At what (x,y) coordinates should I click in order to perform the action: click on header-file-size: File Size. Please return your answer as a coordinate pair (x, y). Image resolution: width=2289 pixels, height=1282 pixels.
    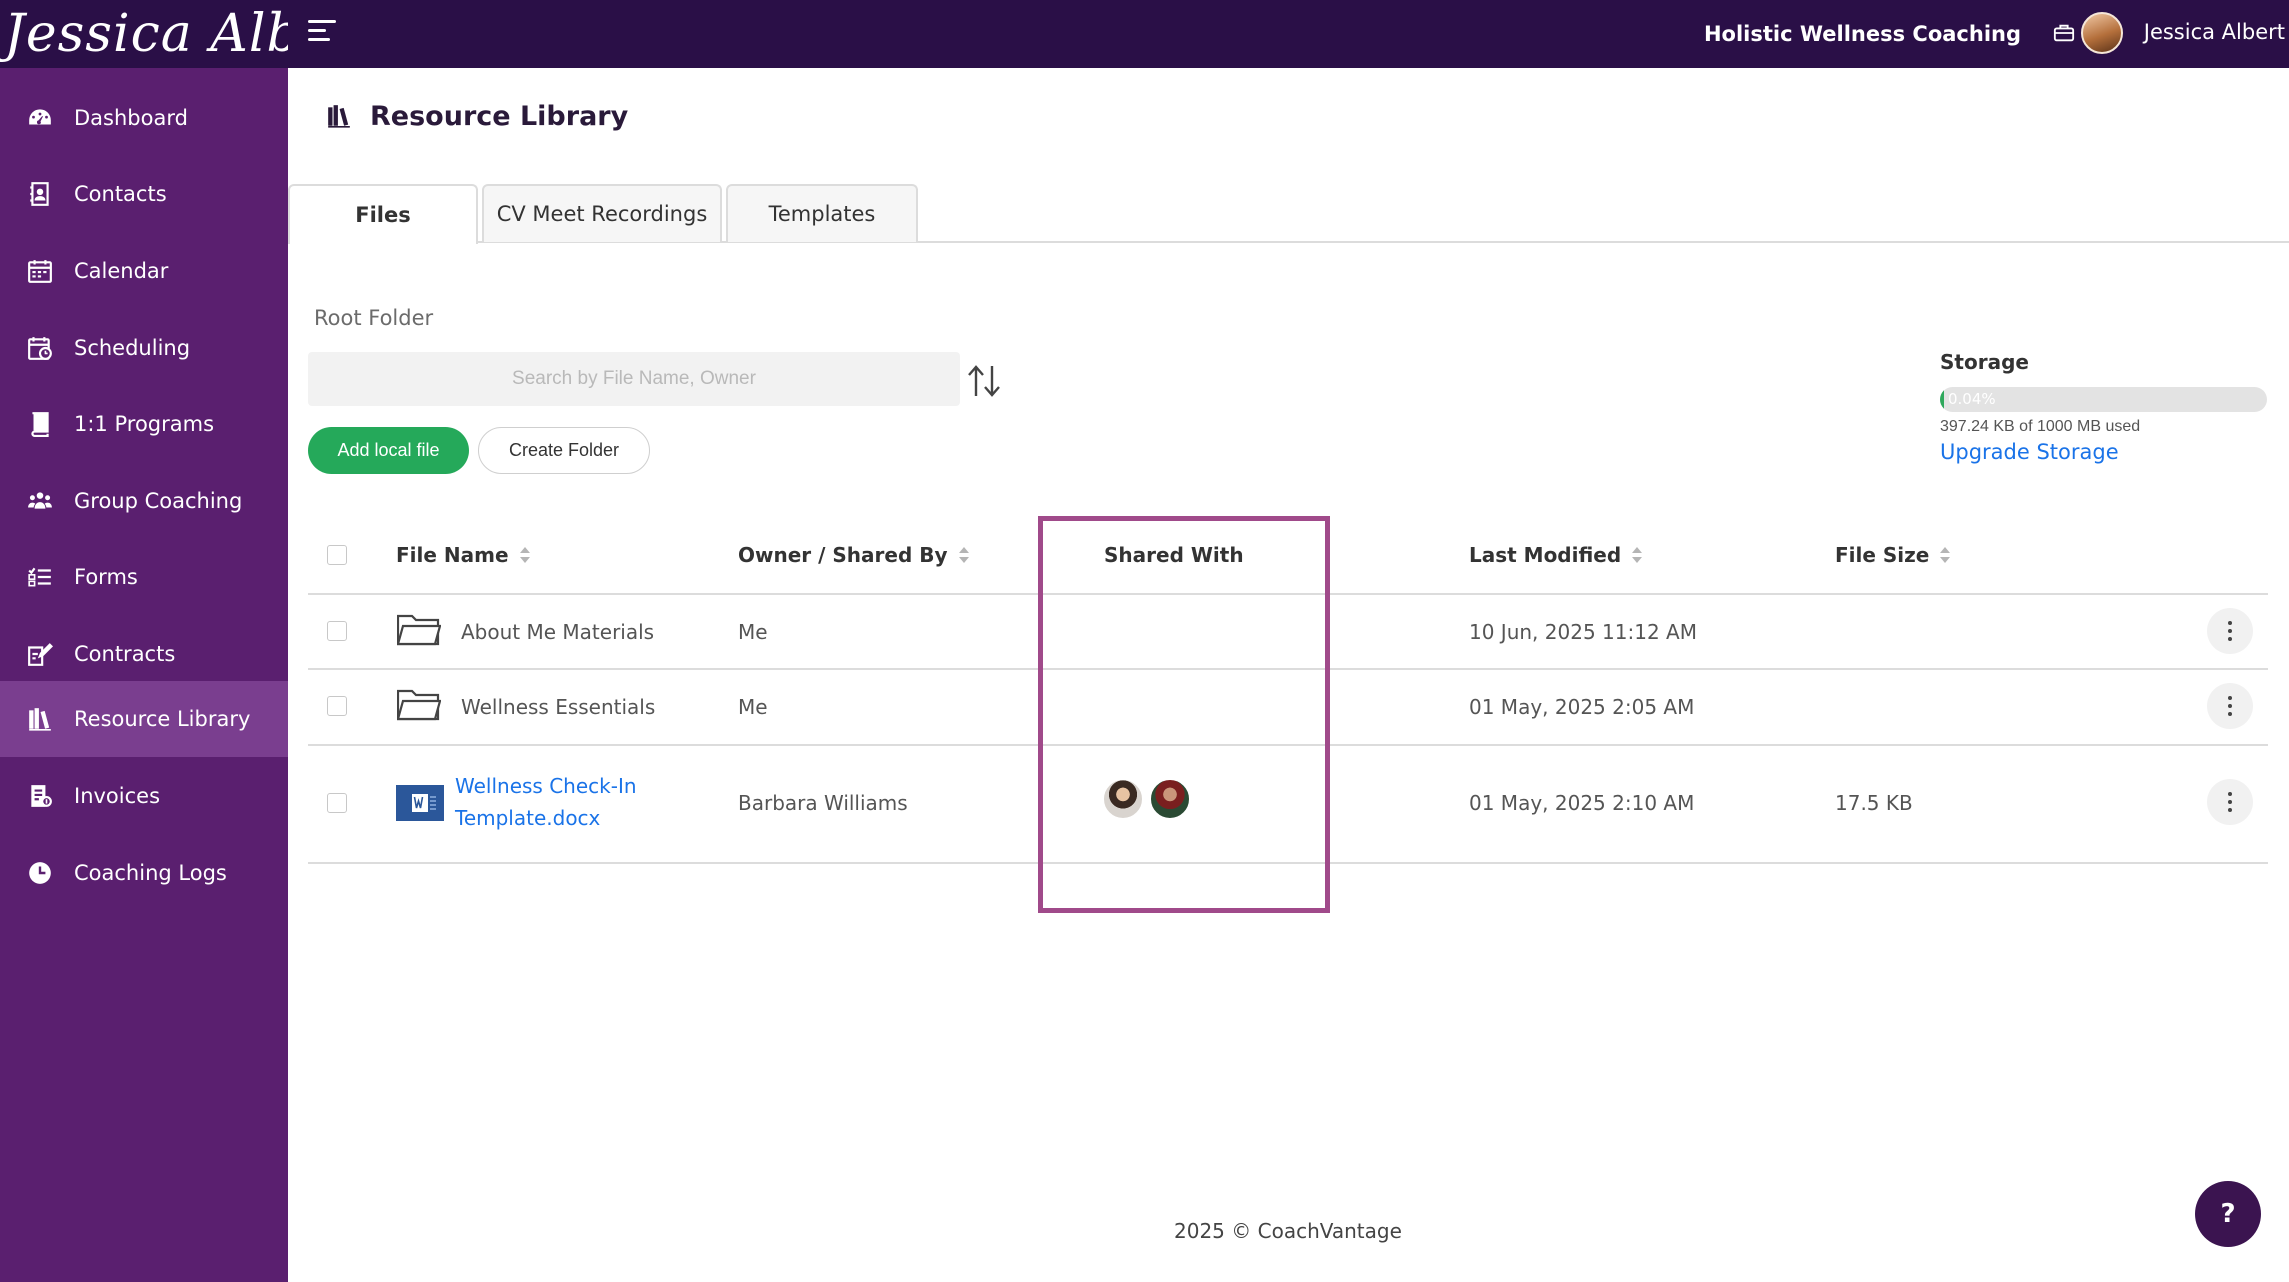
    Looking at the image, I should click on (1893, 555).